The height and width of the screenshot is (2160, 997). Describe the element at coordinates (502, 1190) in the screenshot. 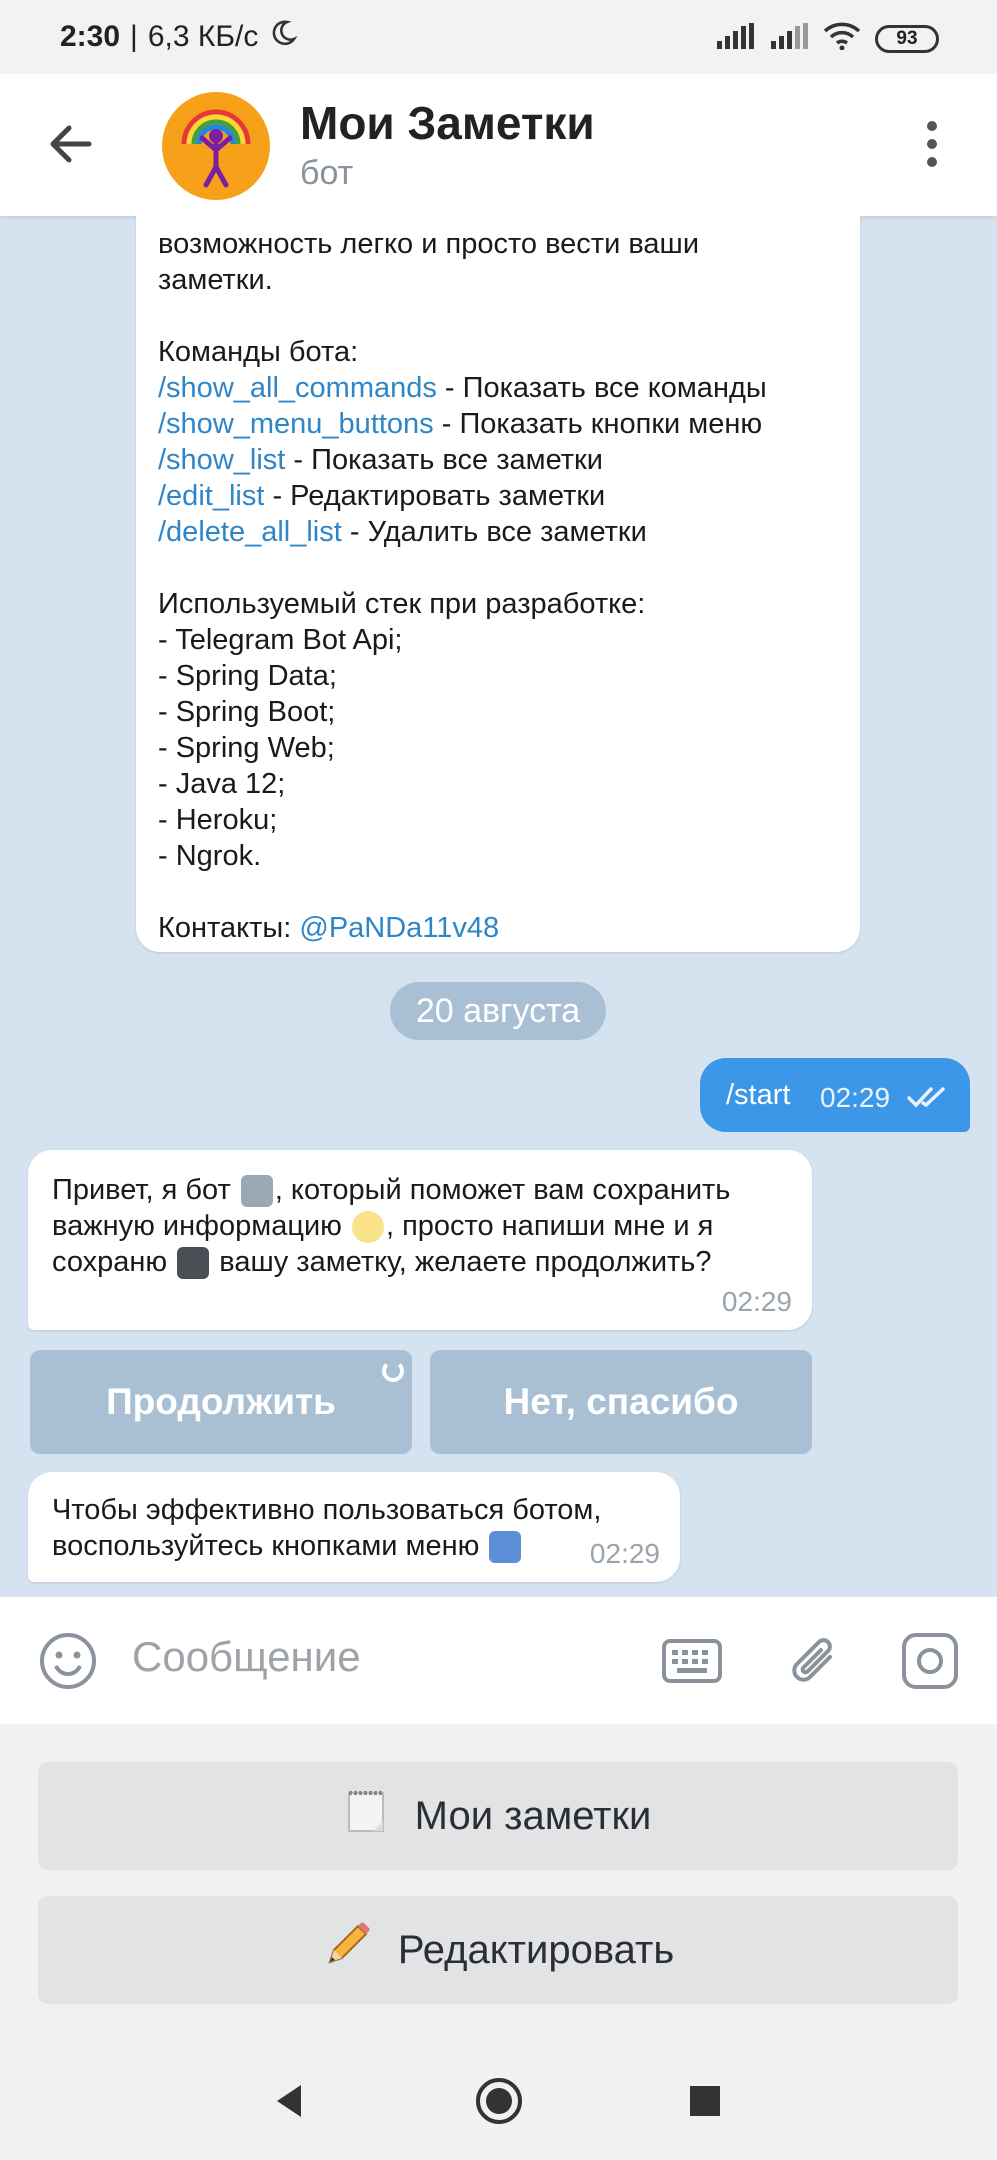

I see `message-text: , который поможет вам сохранить` at that location.